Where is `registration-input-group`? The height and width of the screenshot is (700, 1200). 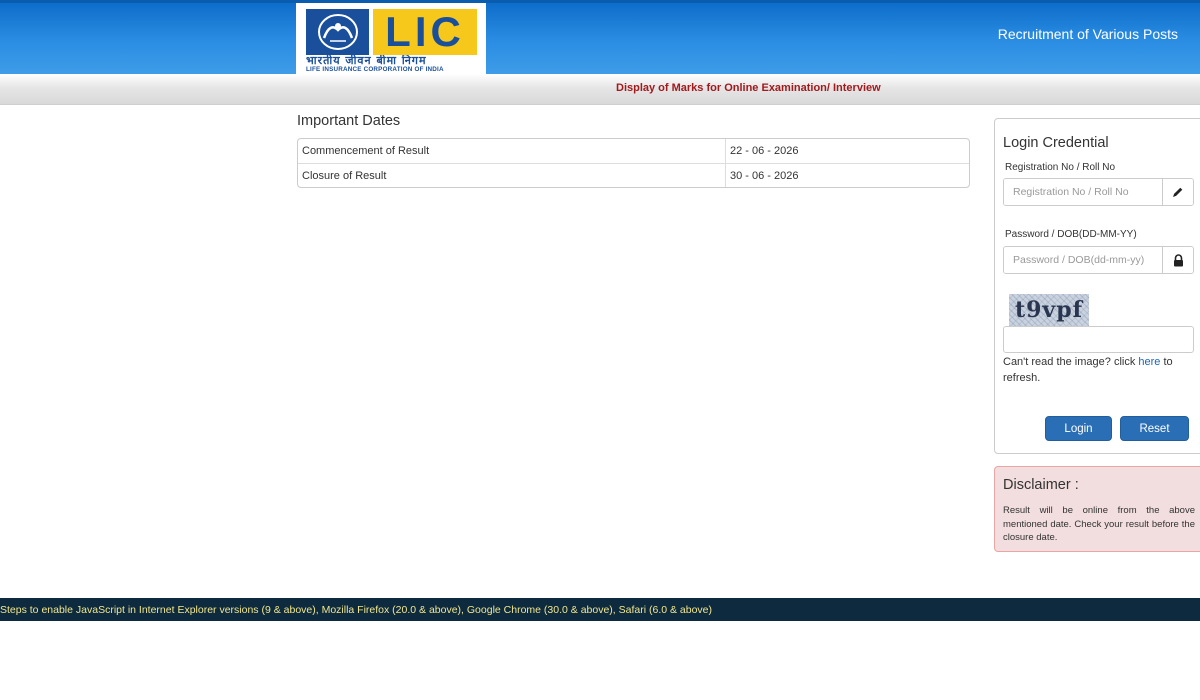 registration-input-group is located at coordinates (1098, 192).